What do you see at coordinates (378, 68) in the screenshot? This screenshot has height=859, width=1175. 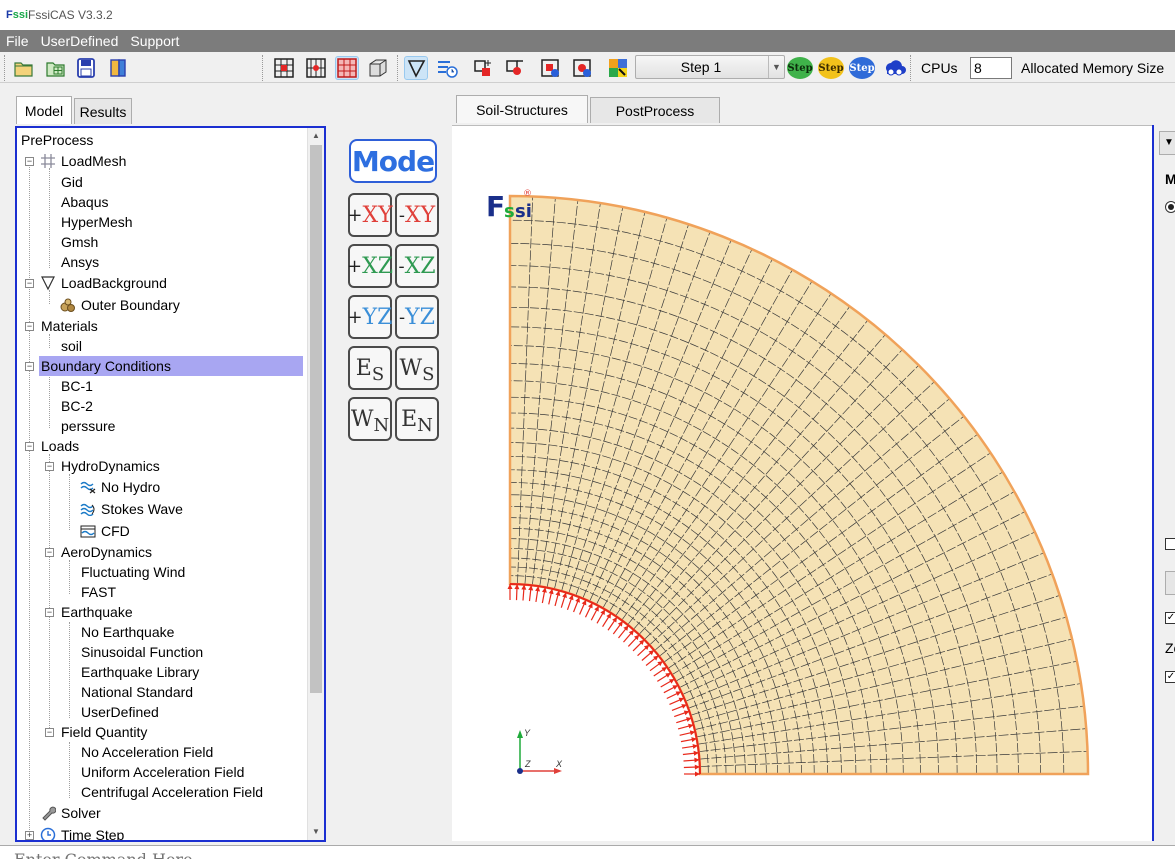 I see `wireframe-view-icon` at bounding box center [378, 68].